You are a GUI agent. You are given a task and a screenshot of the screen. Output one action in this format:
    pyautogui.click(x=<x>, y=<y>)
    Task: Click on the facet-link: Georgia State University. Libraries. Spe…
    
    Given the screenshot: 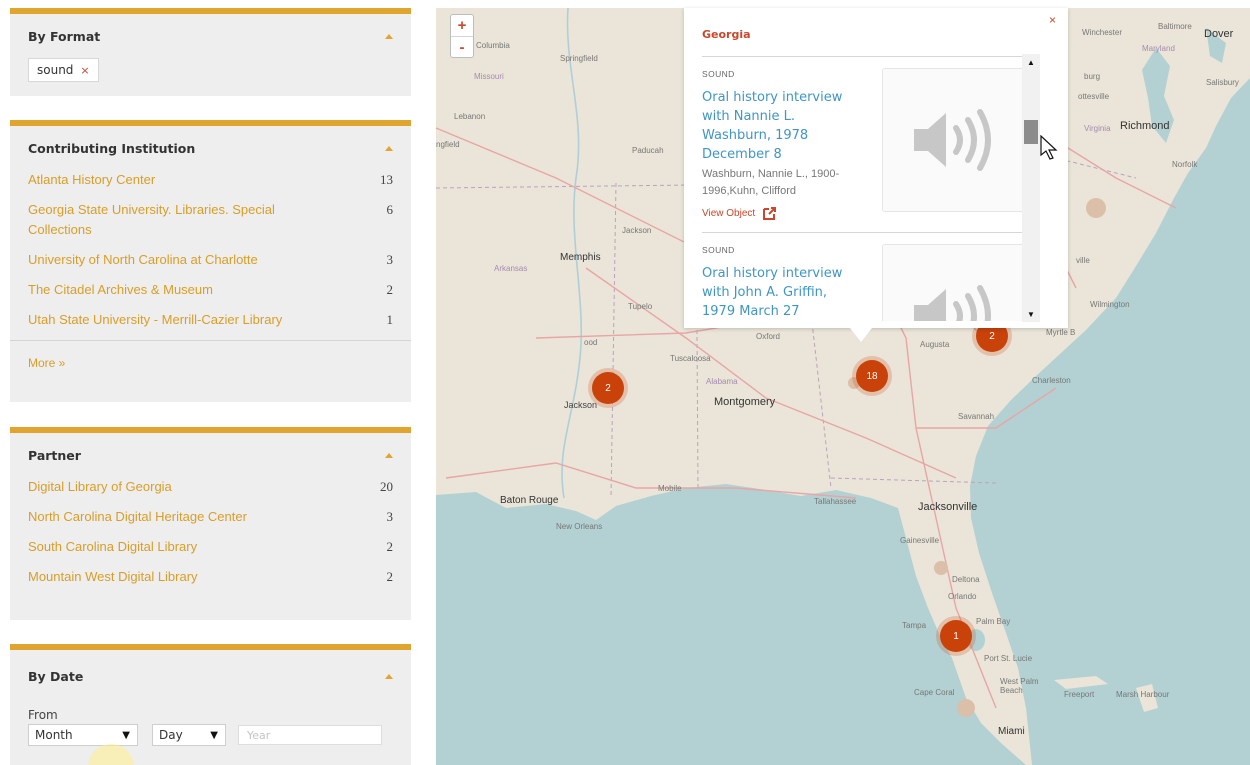 What is the action you would take?
    pyautogui.click(x=168, y=220)
    